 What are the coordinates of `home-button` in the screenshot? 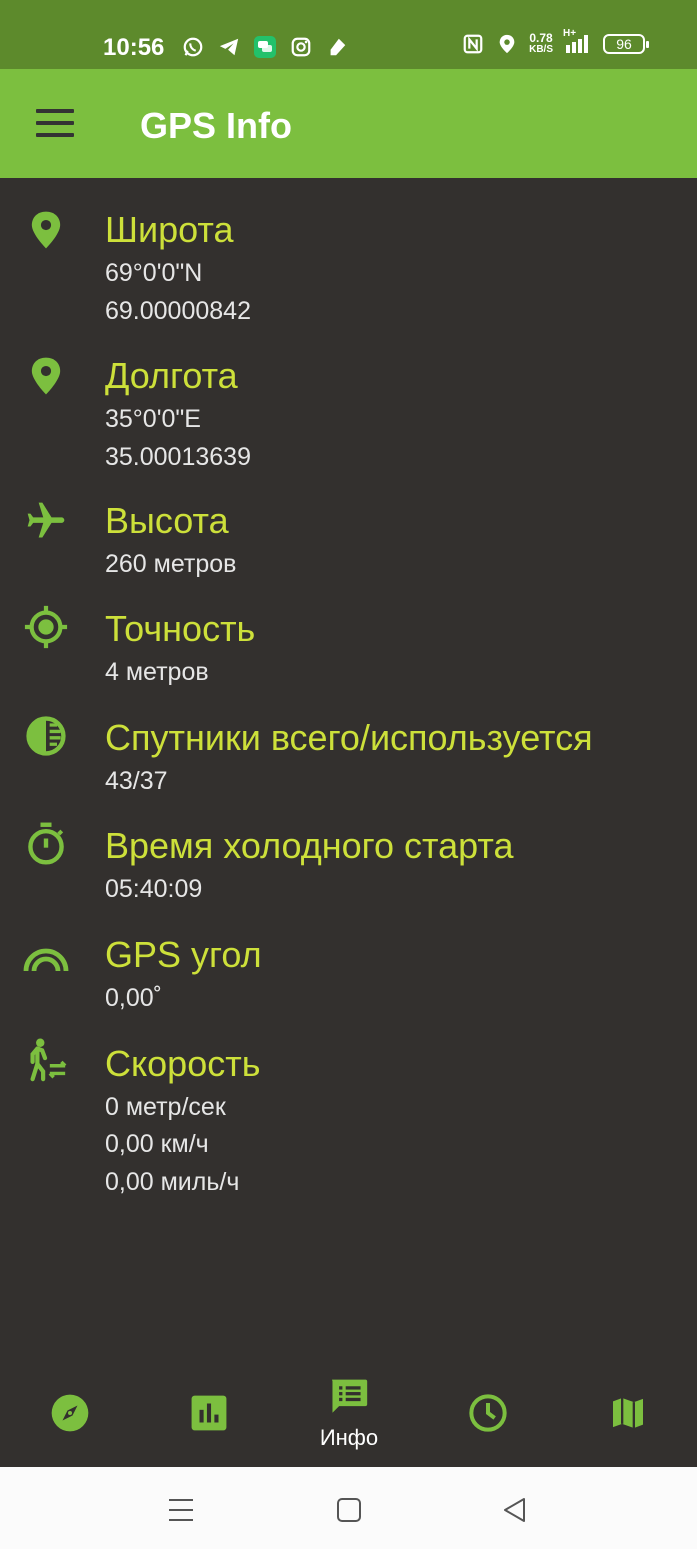 It's located at (349, 1510).